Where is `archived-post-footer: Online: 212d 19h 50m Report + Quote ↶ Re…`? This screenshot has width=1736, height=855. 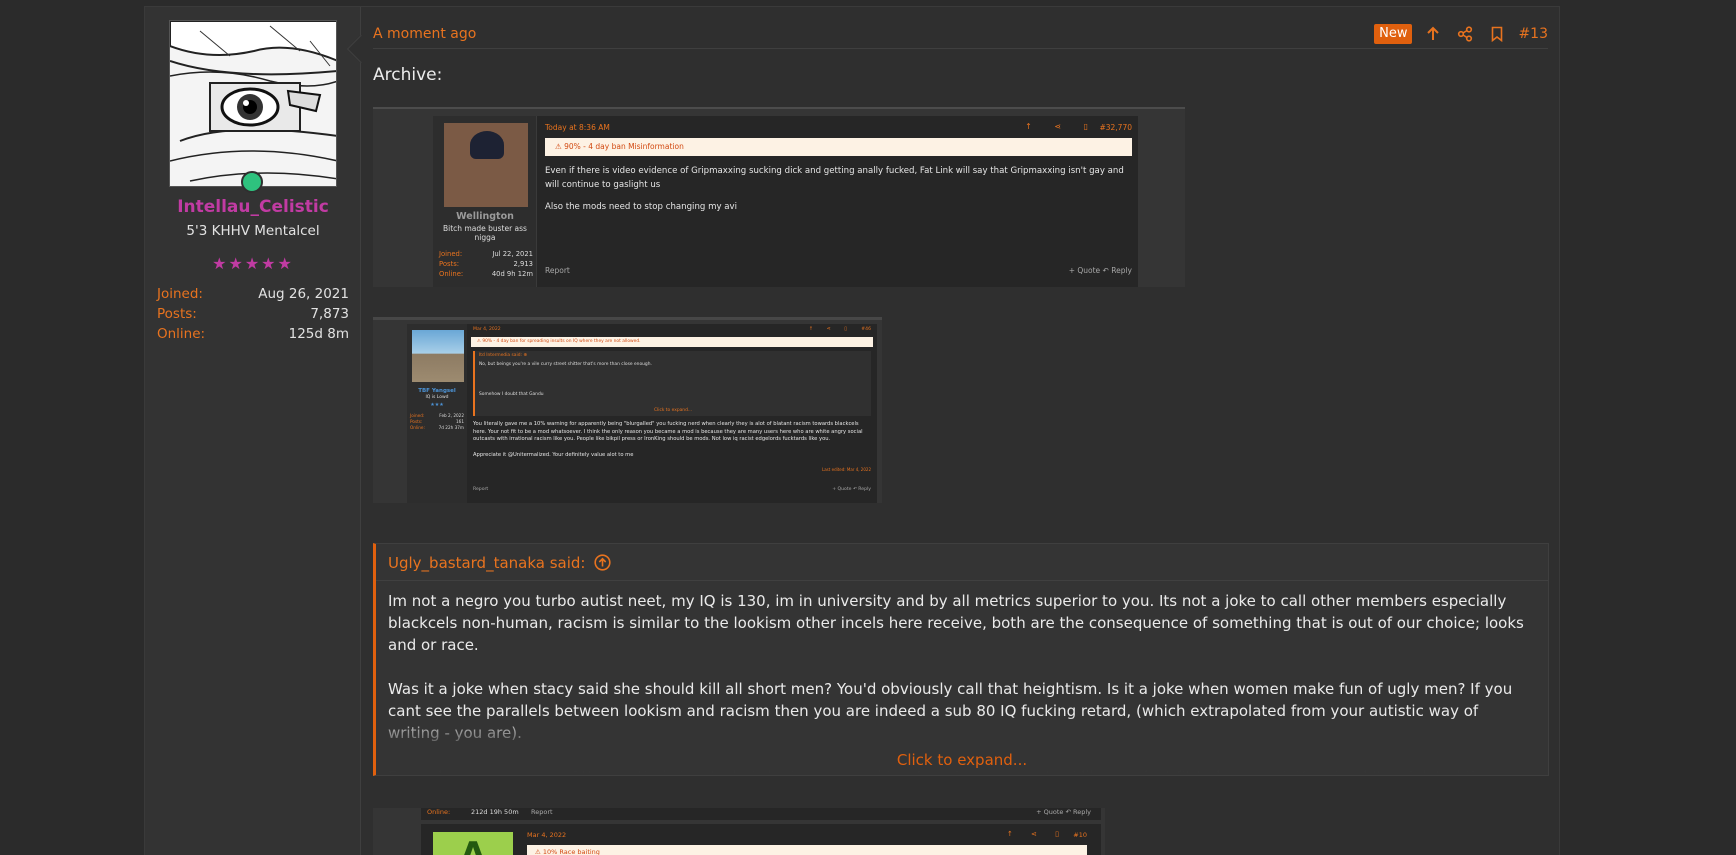
archived-post-footer: Online: 212d 19h 50m Report + Quote ↶ Re… is located at coordinates (761, 814).